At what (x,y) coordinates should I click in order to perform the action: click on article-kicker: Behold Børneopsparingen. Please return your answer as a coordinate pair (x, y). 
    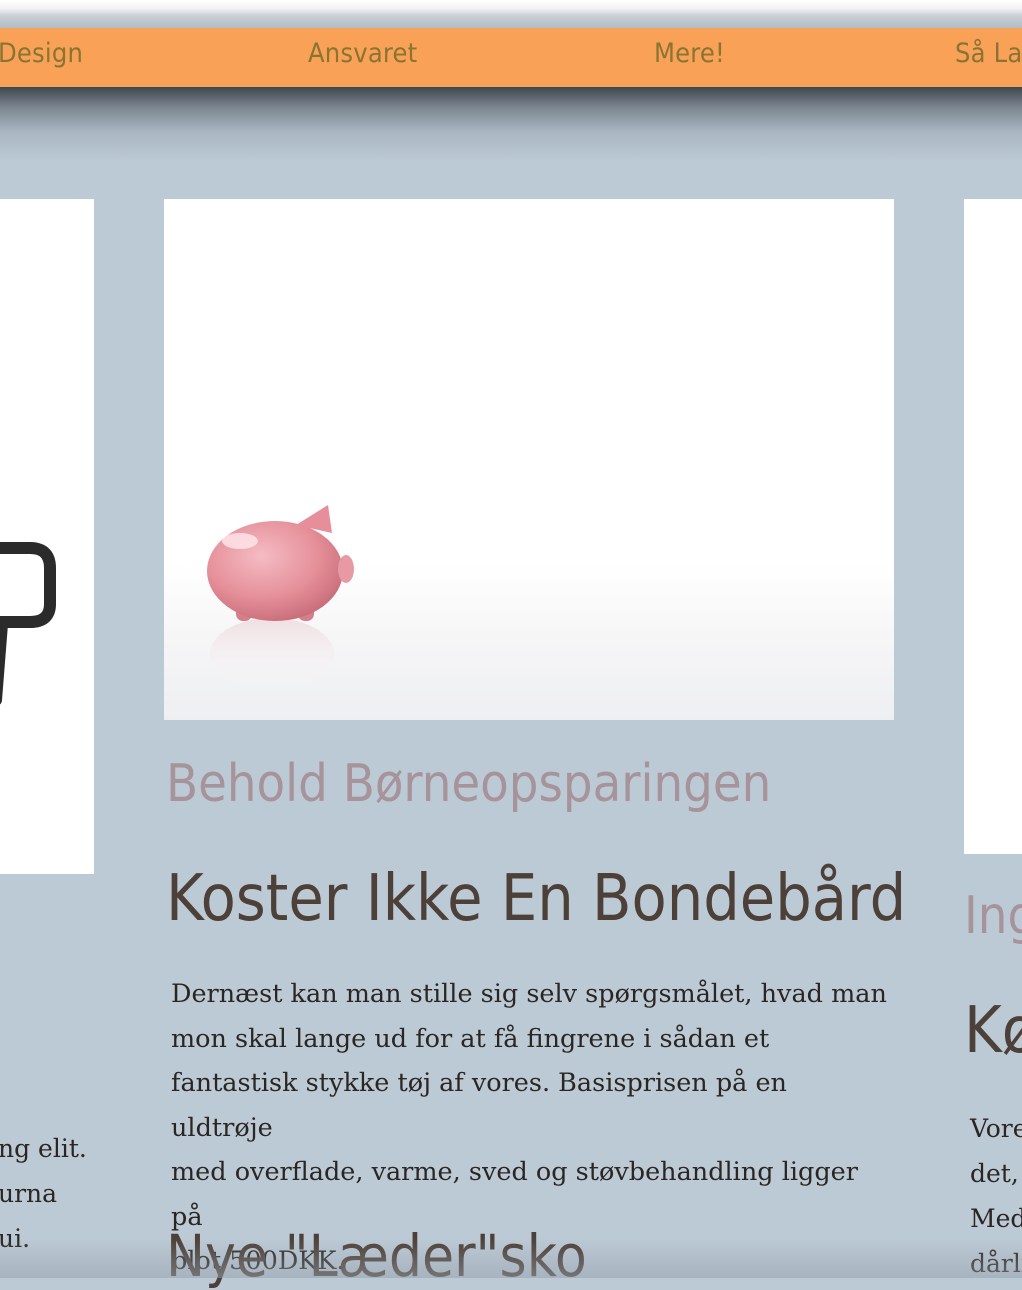
    Looking at the image, I should click on (469, 784).